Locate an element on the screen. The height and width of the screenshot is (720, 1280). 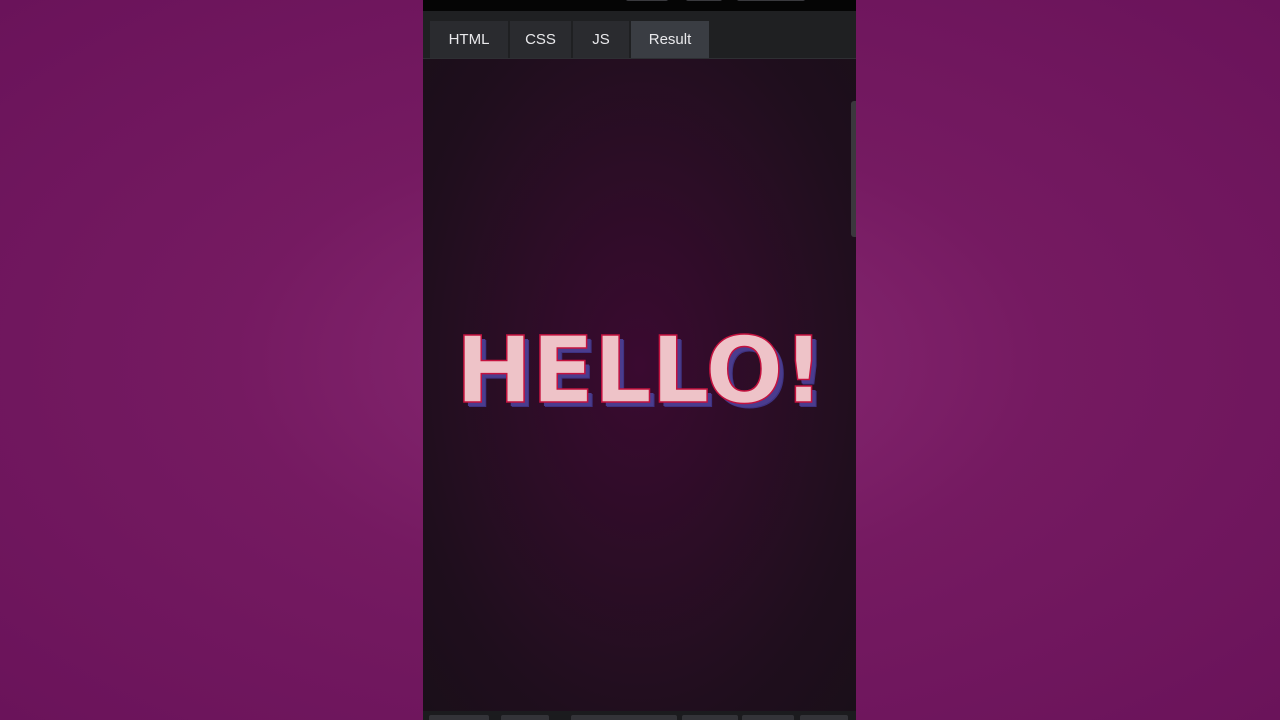
tab-css: CSS is located at coordinates (540, 39).